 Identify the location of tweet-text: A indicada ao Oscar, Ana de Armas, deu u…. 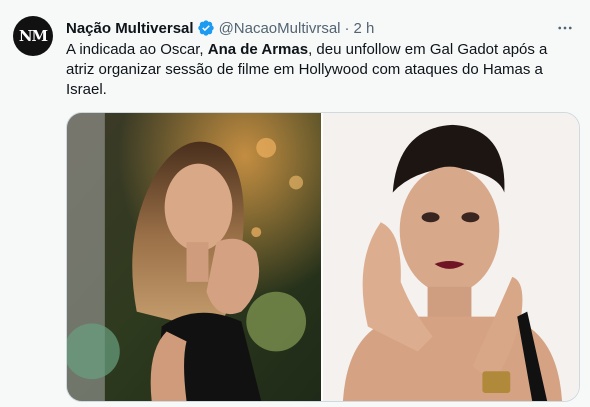
(318, 70).